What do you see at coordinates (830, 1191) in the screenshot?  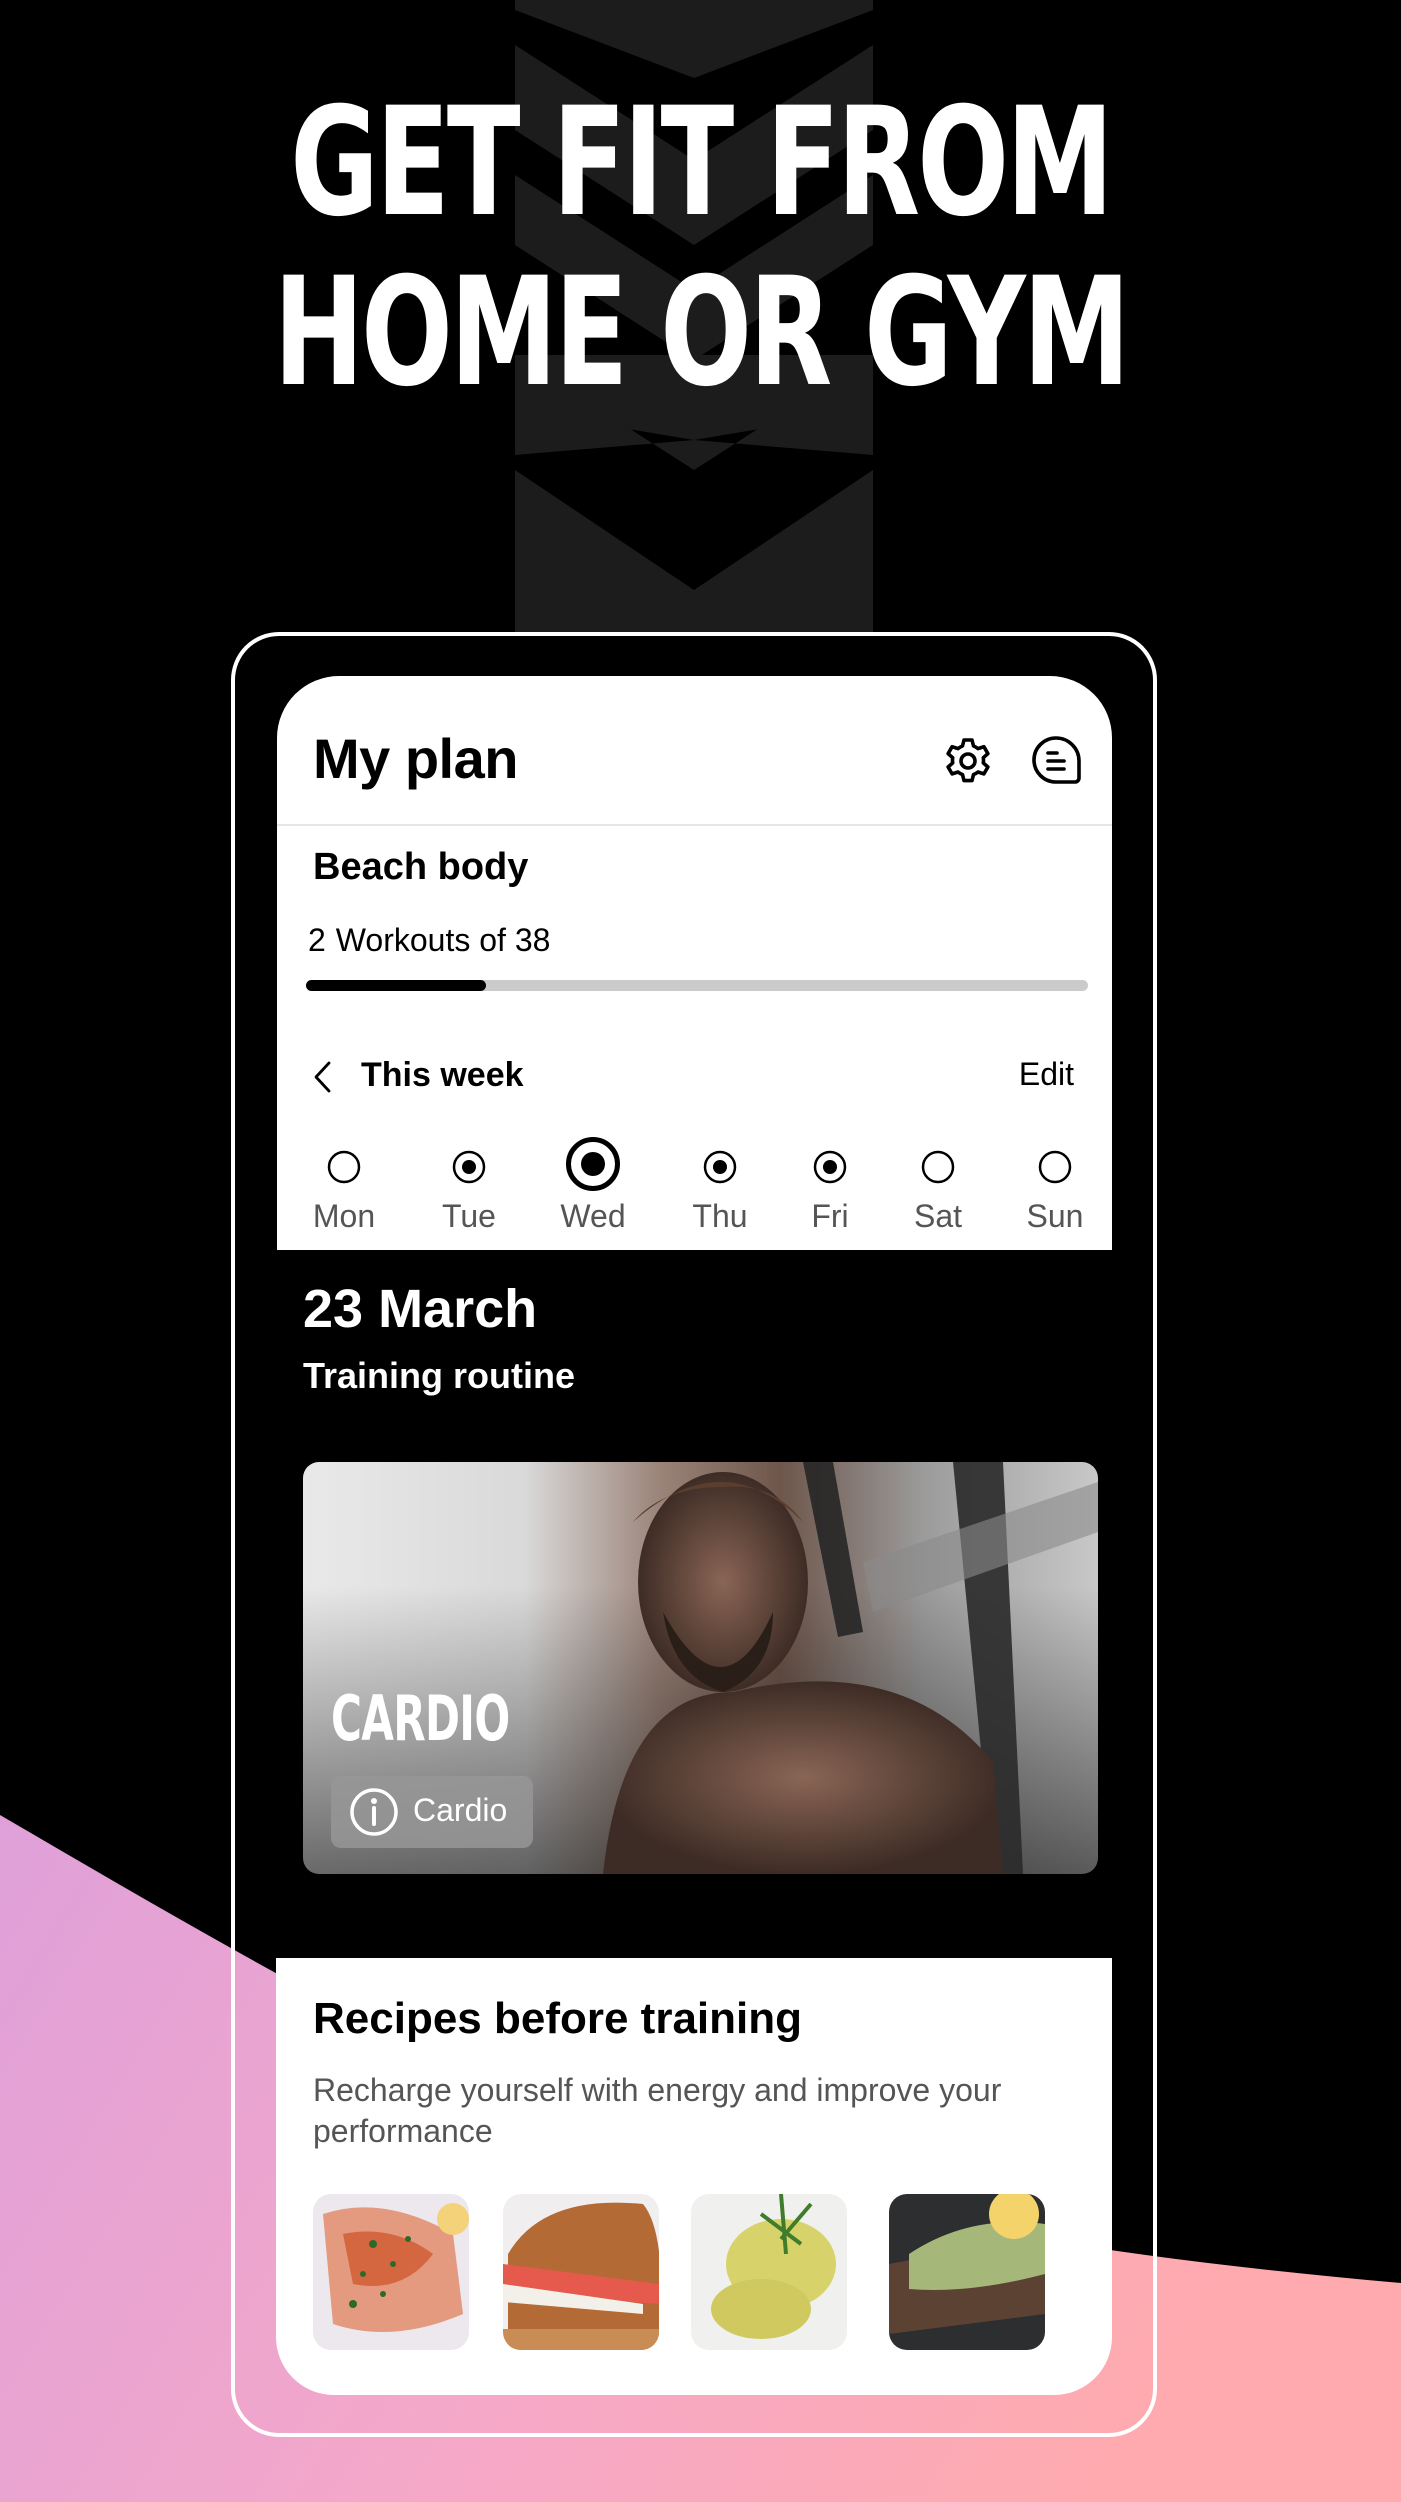 I see `day-fri: Fri` at bounding box center [830, 1191].